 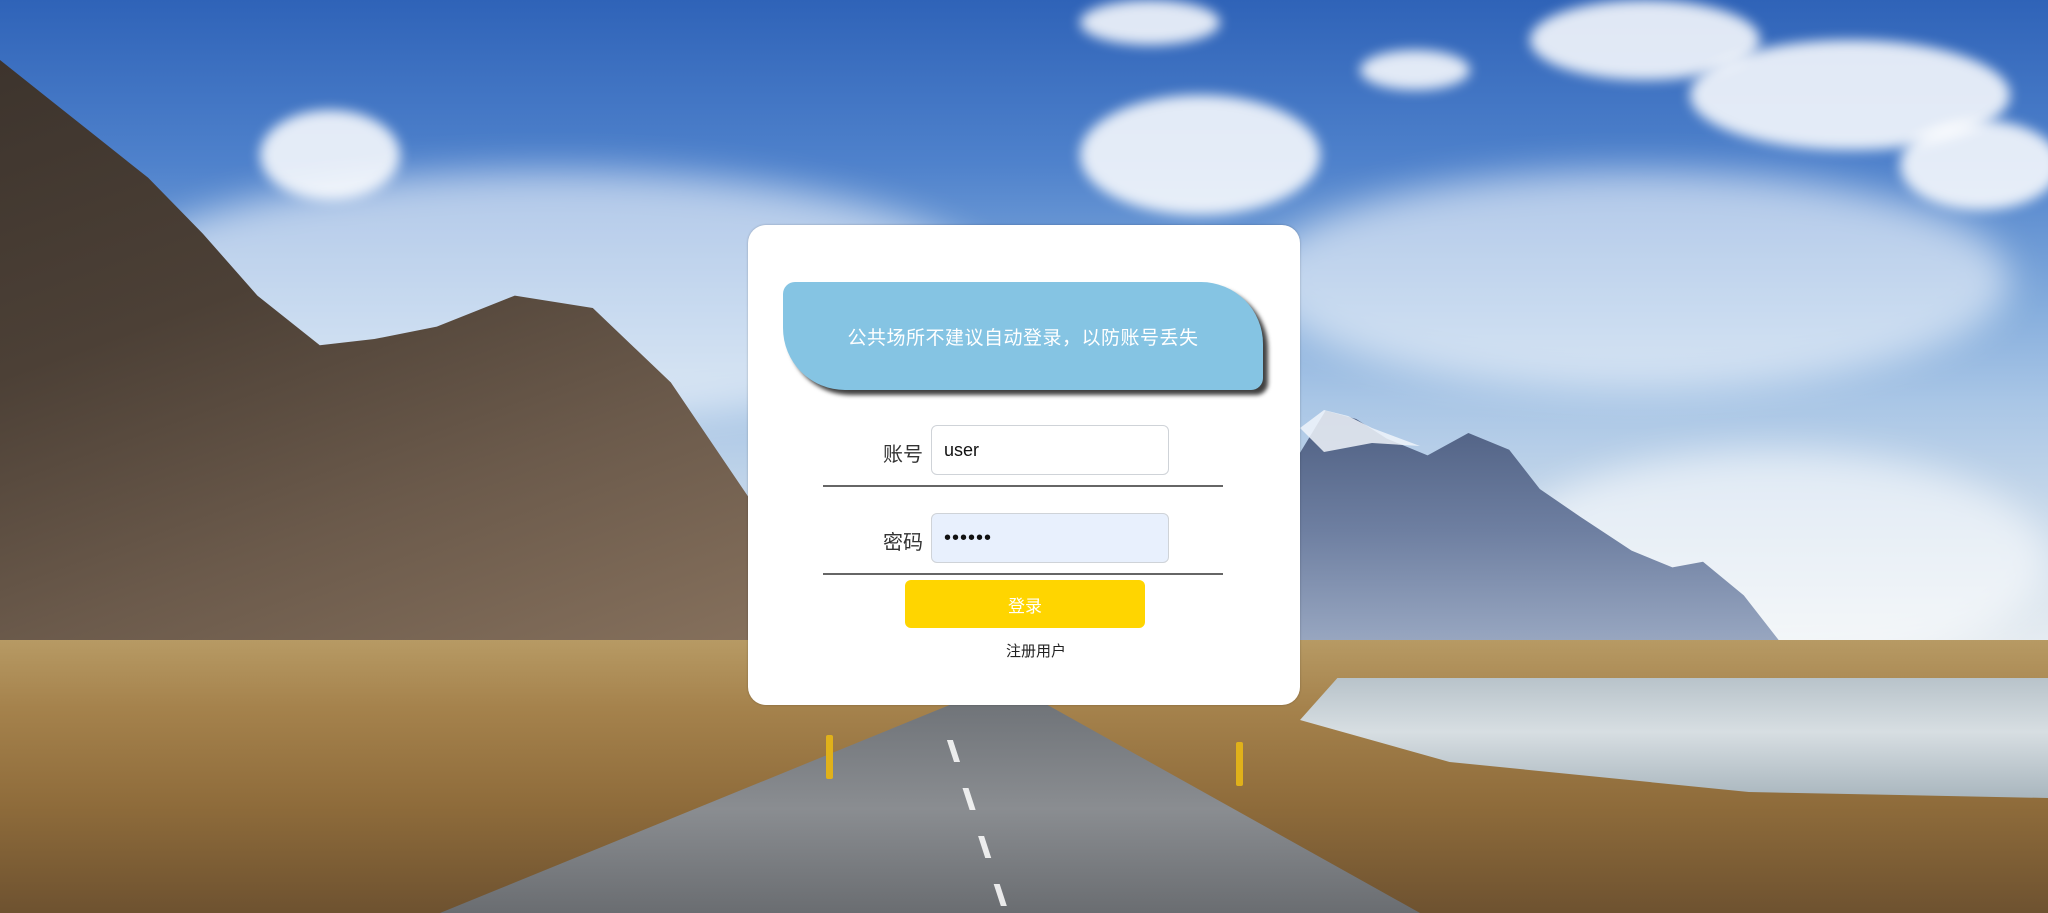 I want to click on register-user-link: 注册用户, so click(x=1036, y=650).